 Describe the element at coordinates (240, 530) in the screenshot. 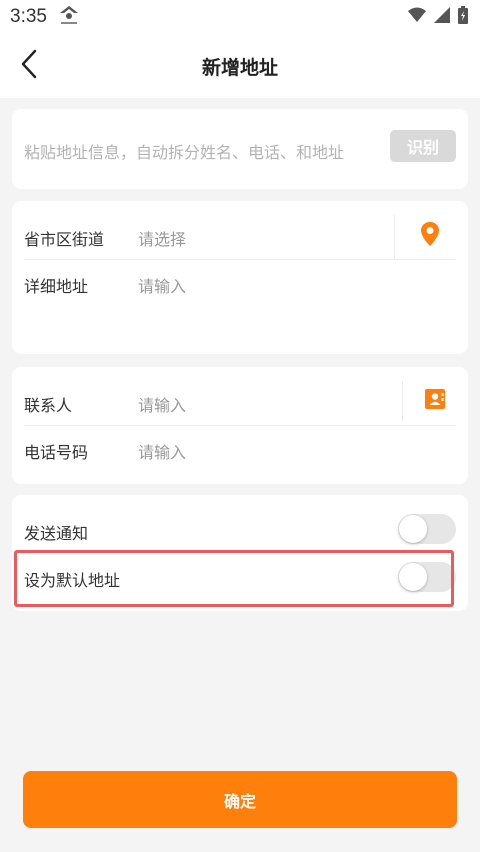

I see `send-notification-row: 发送通知` at that location.